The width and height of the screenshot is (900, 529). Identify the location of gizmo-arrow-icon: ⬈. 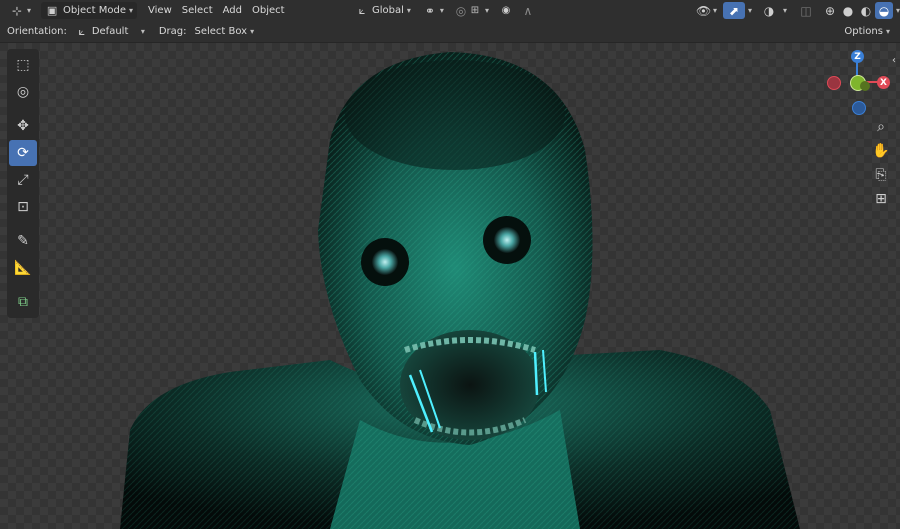
(734, 10).